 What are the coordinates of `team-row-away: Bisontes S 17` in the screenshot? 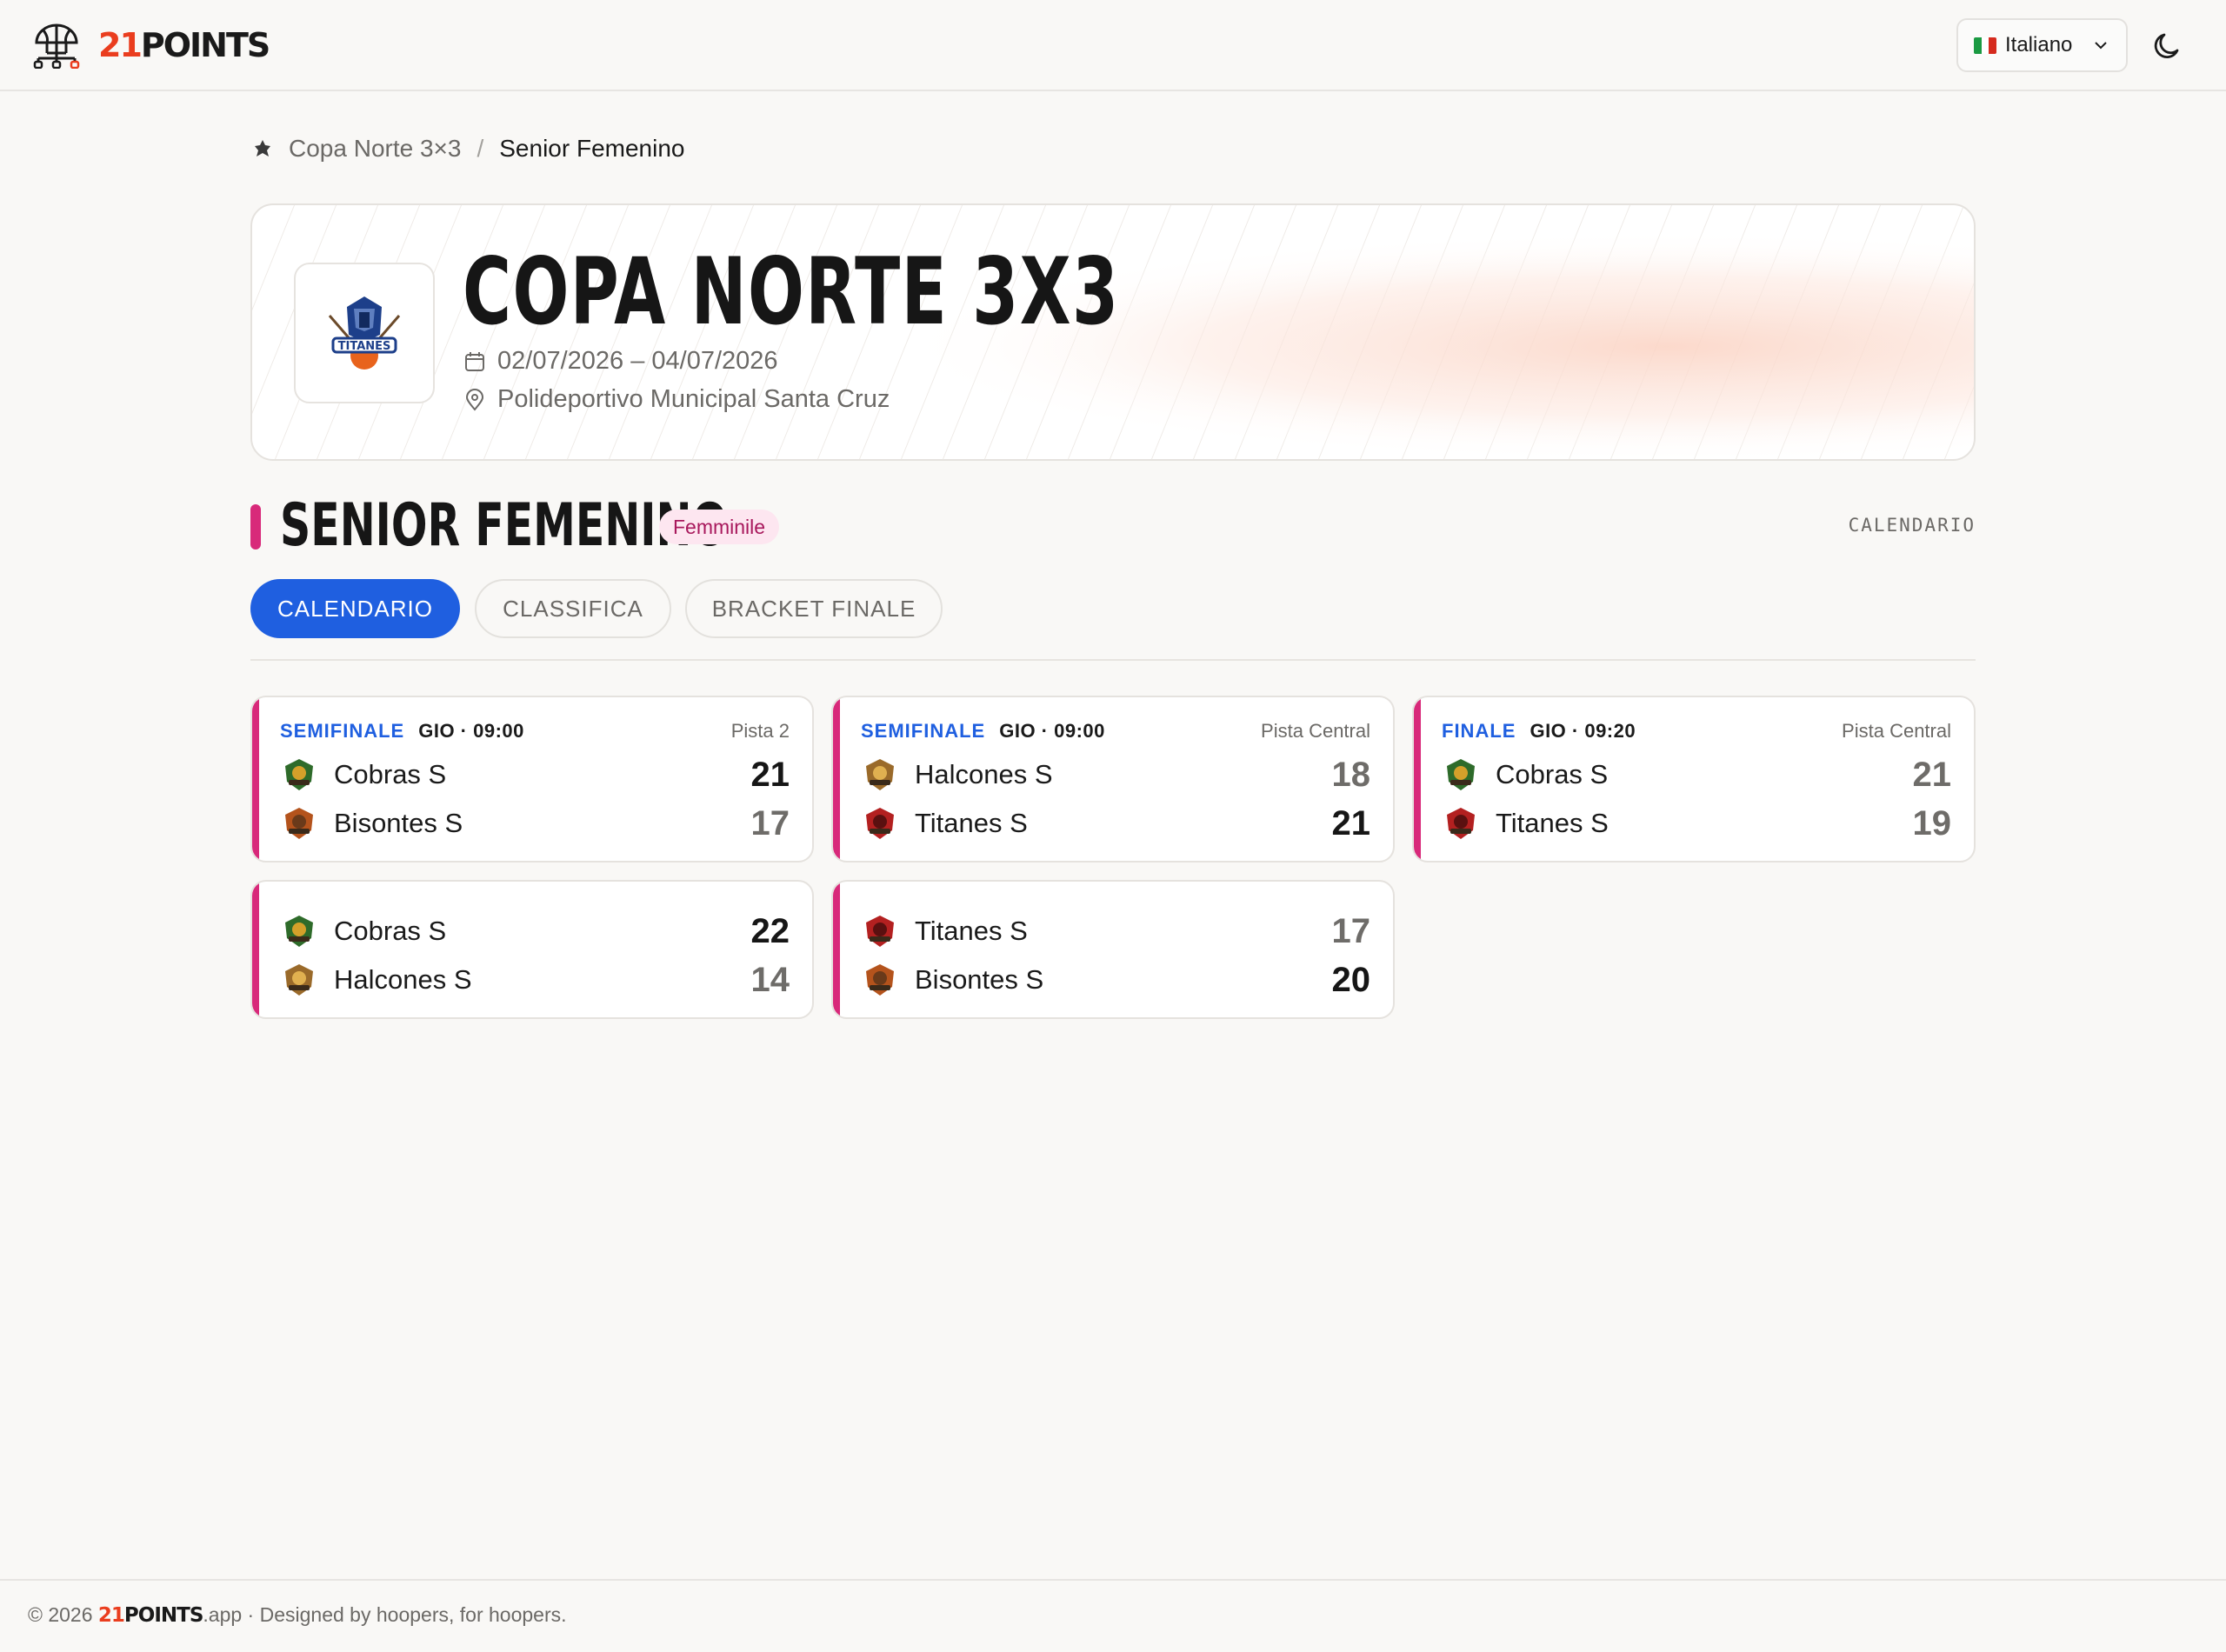 It's located at (536, 823).